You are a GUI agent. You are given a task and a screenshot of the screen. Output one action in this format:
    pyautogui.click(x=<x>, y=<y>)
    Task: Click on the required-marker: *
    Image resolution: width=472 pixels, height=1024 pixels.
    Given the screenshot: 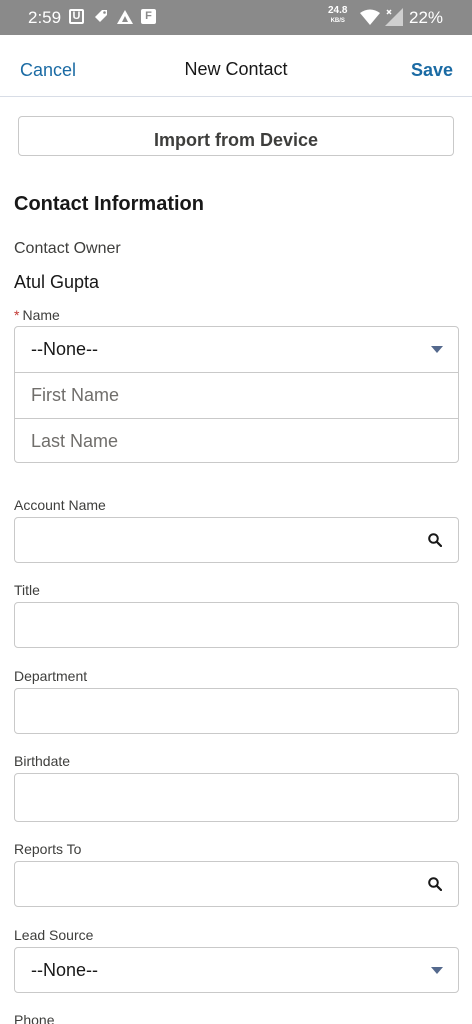 What is the action you would take?
    pyautogui.click(x=17, y=315)
    